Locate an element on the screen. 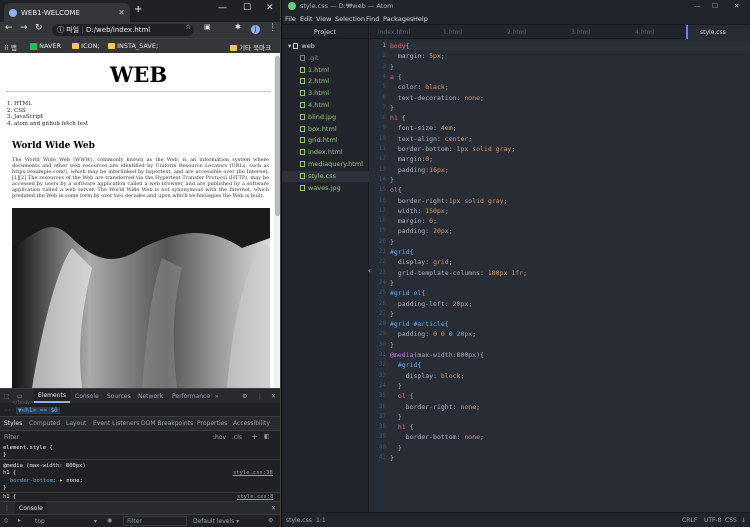  back-icon: ← is located at coordinates (9, 28).